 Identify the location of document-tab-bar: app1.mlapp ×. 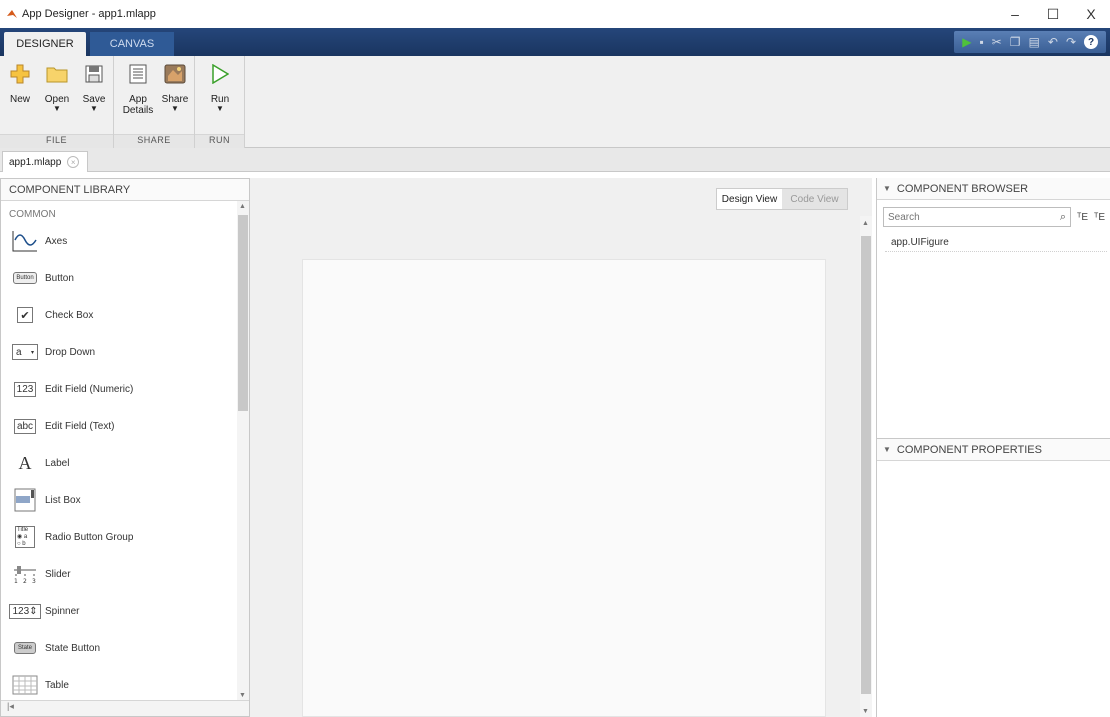
(555, 160).